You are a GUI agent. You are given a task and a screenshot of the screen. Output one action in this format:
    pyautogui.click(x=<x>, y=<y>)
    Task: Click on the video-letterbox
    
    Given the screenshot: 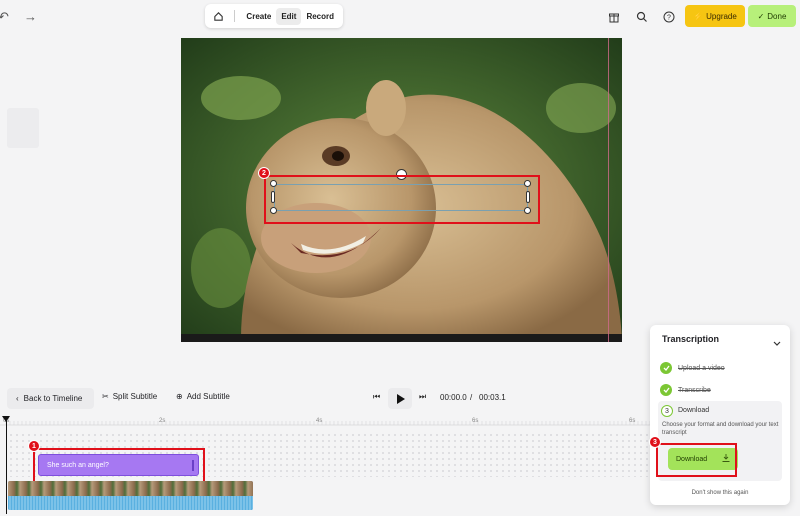 What is the action you would take?
    pyautogui.click(x=401, y=338)
    